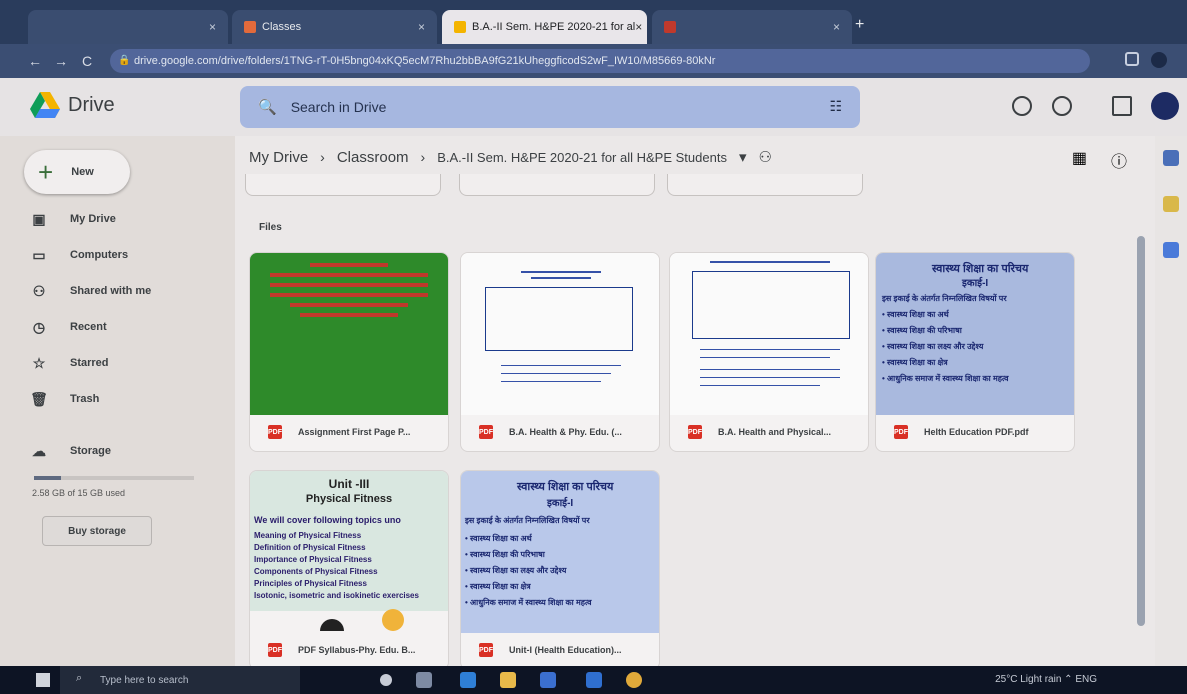 This screenshot has width=1187, height=694. Describe the element at coordinates (250, 27) in the screenshot. I see `classroom-favicon-icon` at that location.